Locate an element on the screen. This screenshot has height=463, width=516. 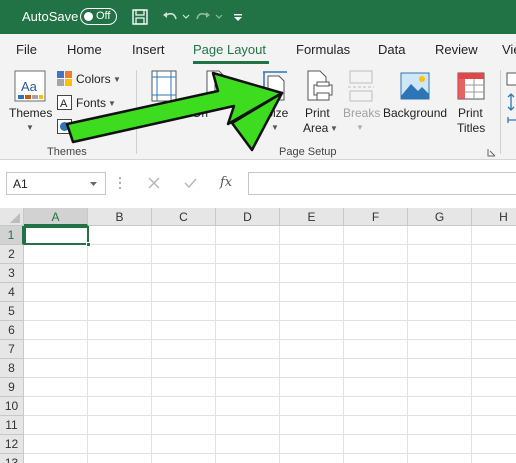
name-box-dropdown-icon is located at coordinates (93, 184).